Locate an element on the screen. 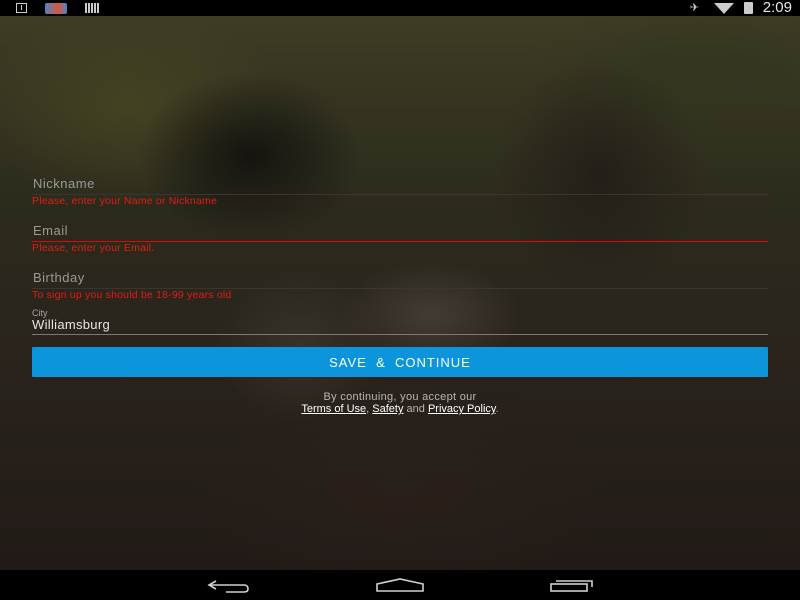 The width and height of the screenshot is (800, 600). legal-line: By continuing, you accept our is located at coordinates (400, 397).